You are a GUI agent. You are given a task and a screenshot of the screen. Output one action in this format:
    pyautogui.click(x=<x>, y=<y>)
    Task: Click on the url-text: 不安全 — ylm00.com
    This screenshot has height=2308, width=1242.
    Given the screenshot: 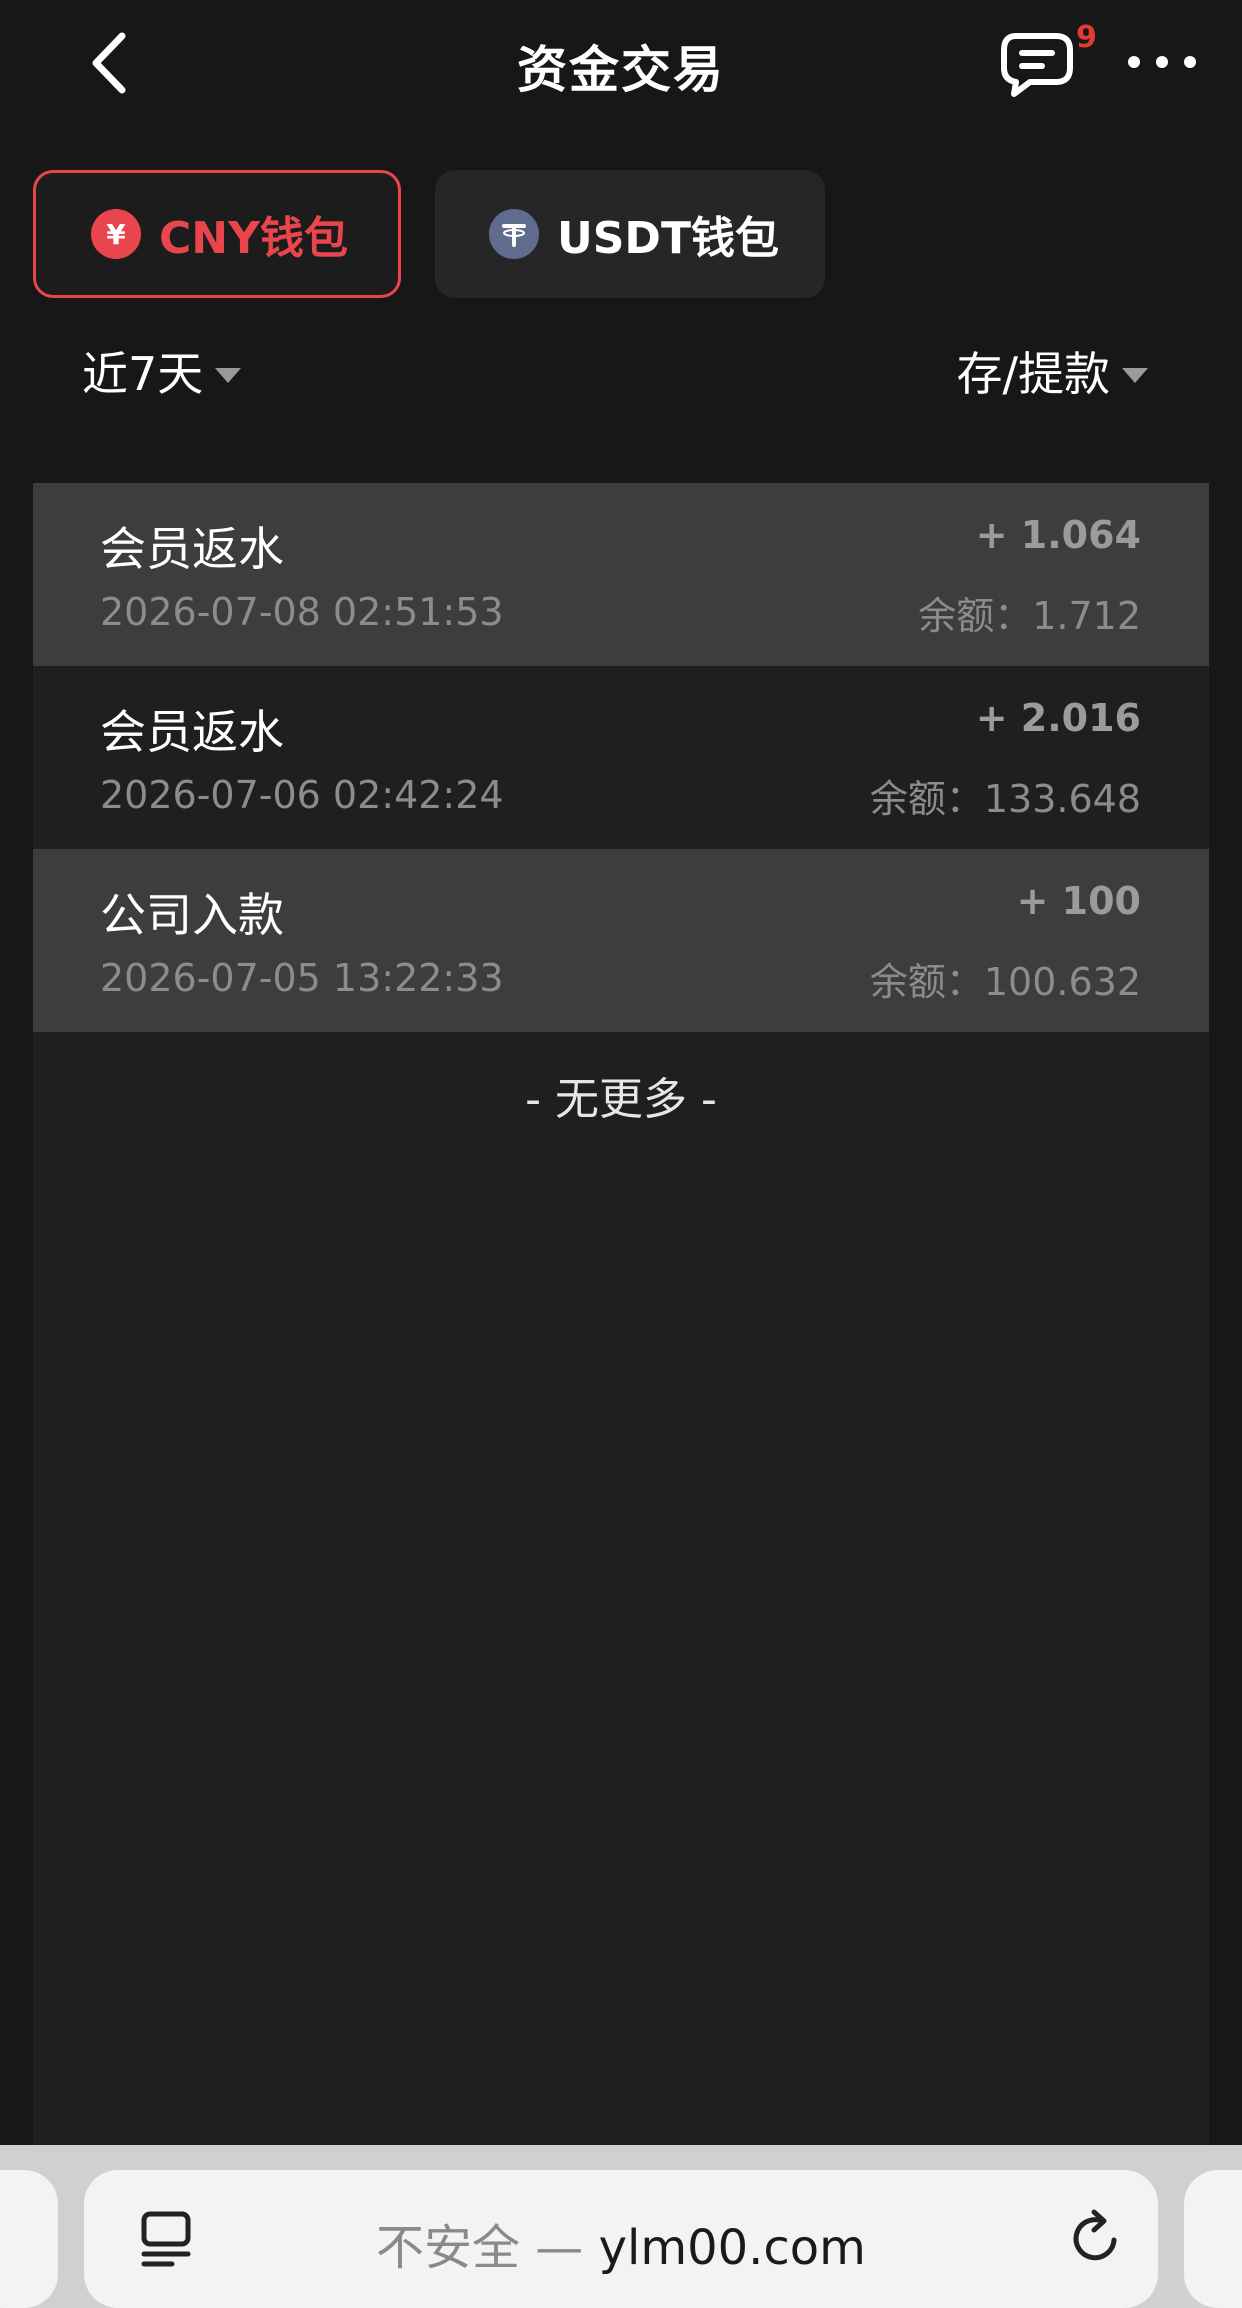 What is the action you would take?
    pyautogui.click(x=621, y=2243)
    